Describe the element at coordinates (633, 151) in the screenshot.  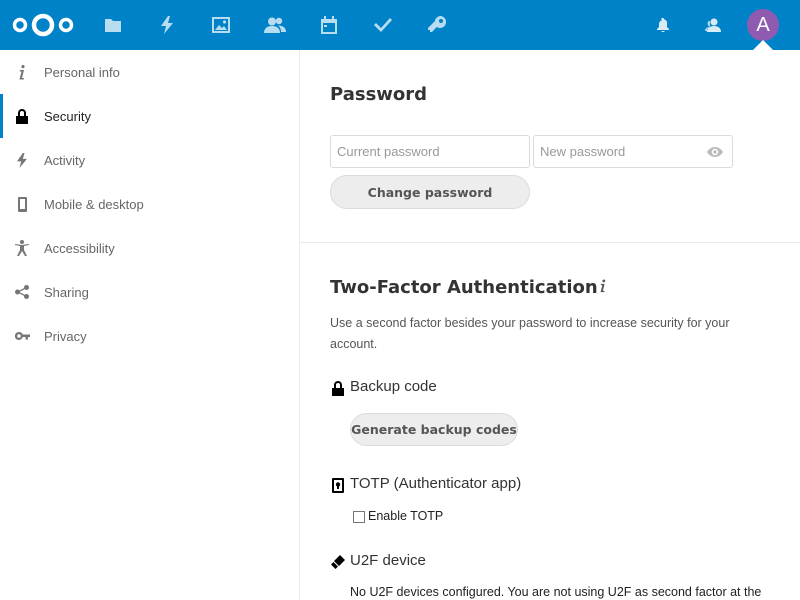
I see `new-password-input` at that location.